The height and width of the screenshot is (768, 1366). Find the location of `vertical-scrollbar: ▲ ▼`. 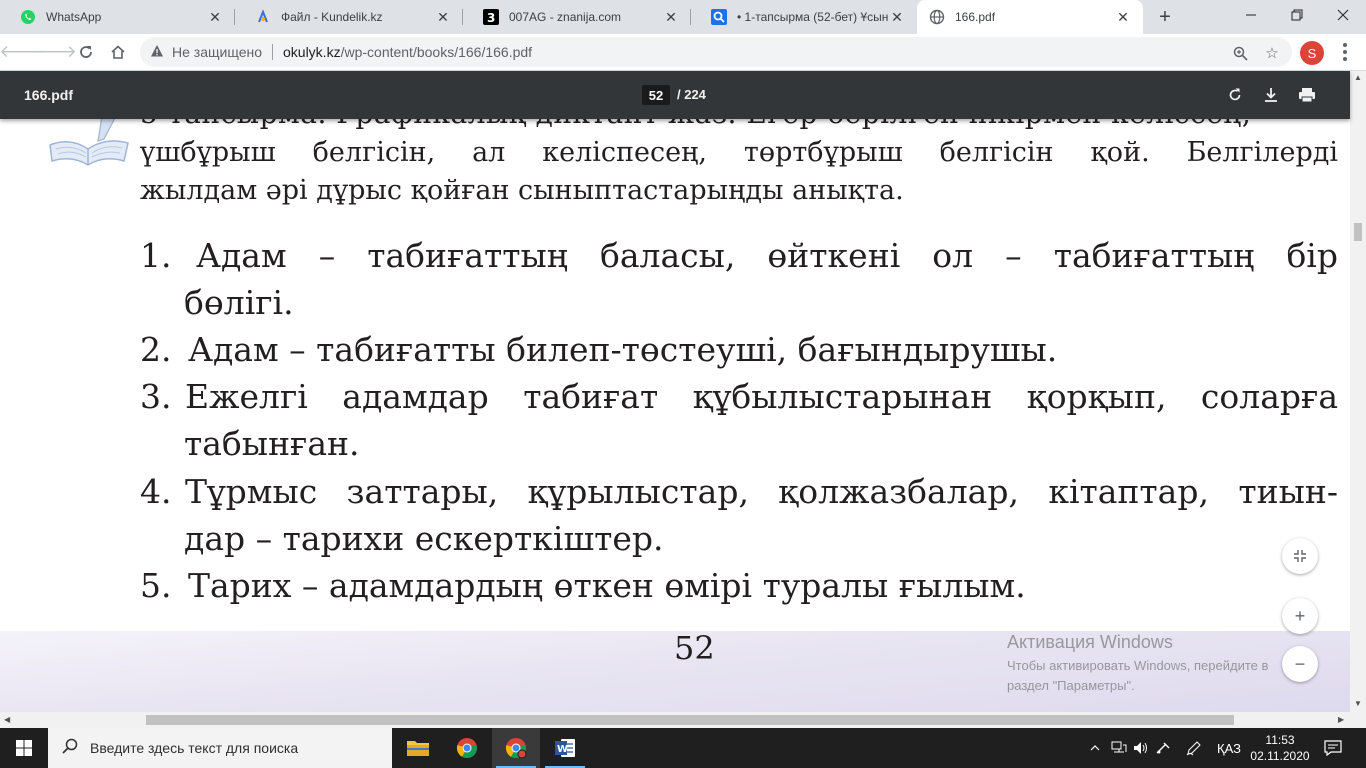

vertical-scrollbar: ▲ ▼ is located at coordinates (1358, 391).